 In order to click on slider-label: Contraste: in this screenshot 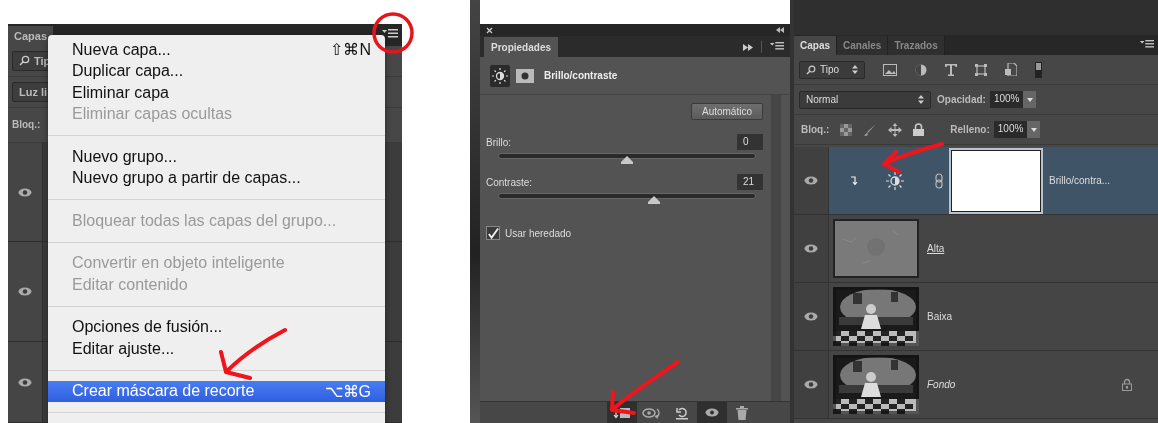, I will do `click(509, 182)`.